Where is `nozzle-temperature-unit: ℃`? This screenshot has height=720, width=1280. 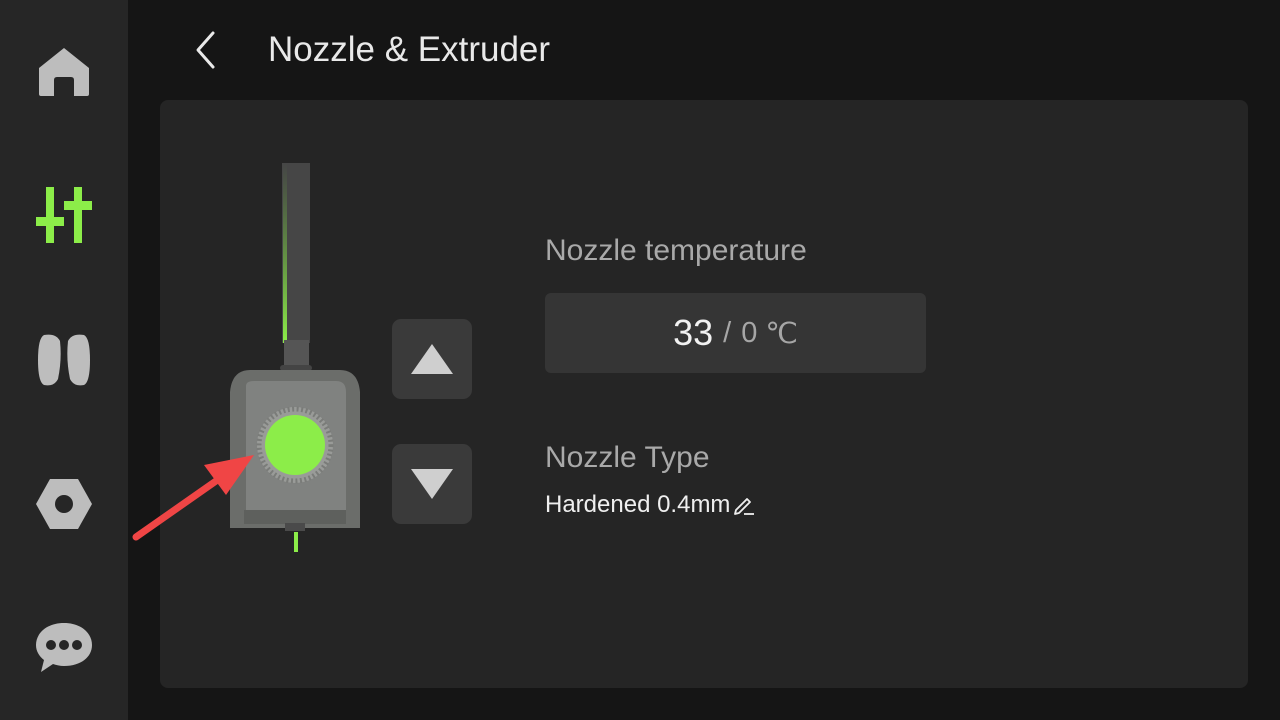 nozzle-temperature-unit: ℃ is located at coordinates (781, 333).